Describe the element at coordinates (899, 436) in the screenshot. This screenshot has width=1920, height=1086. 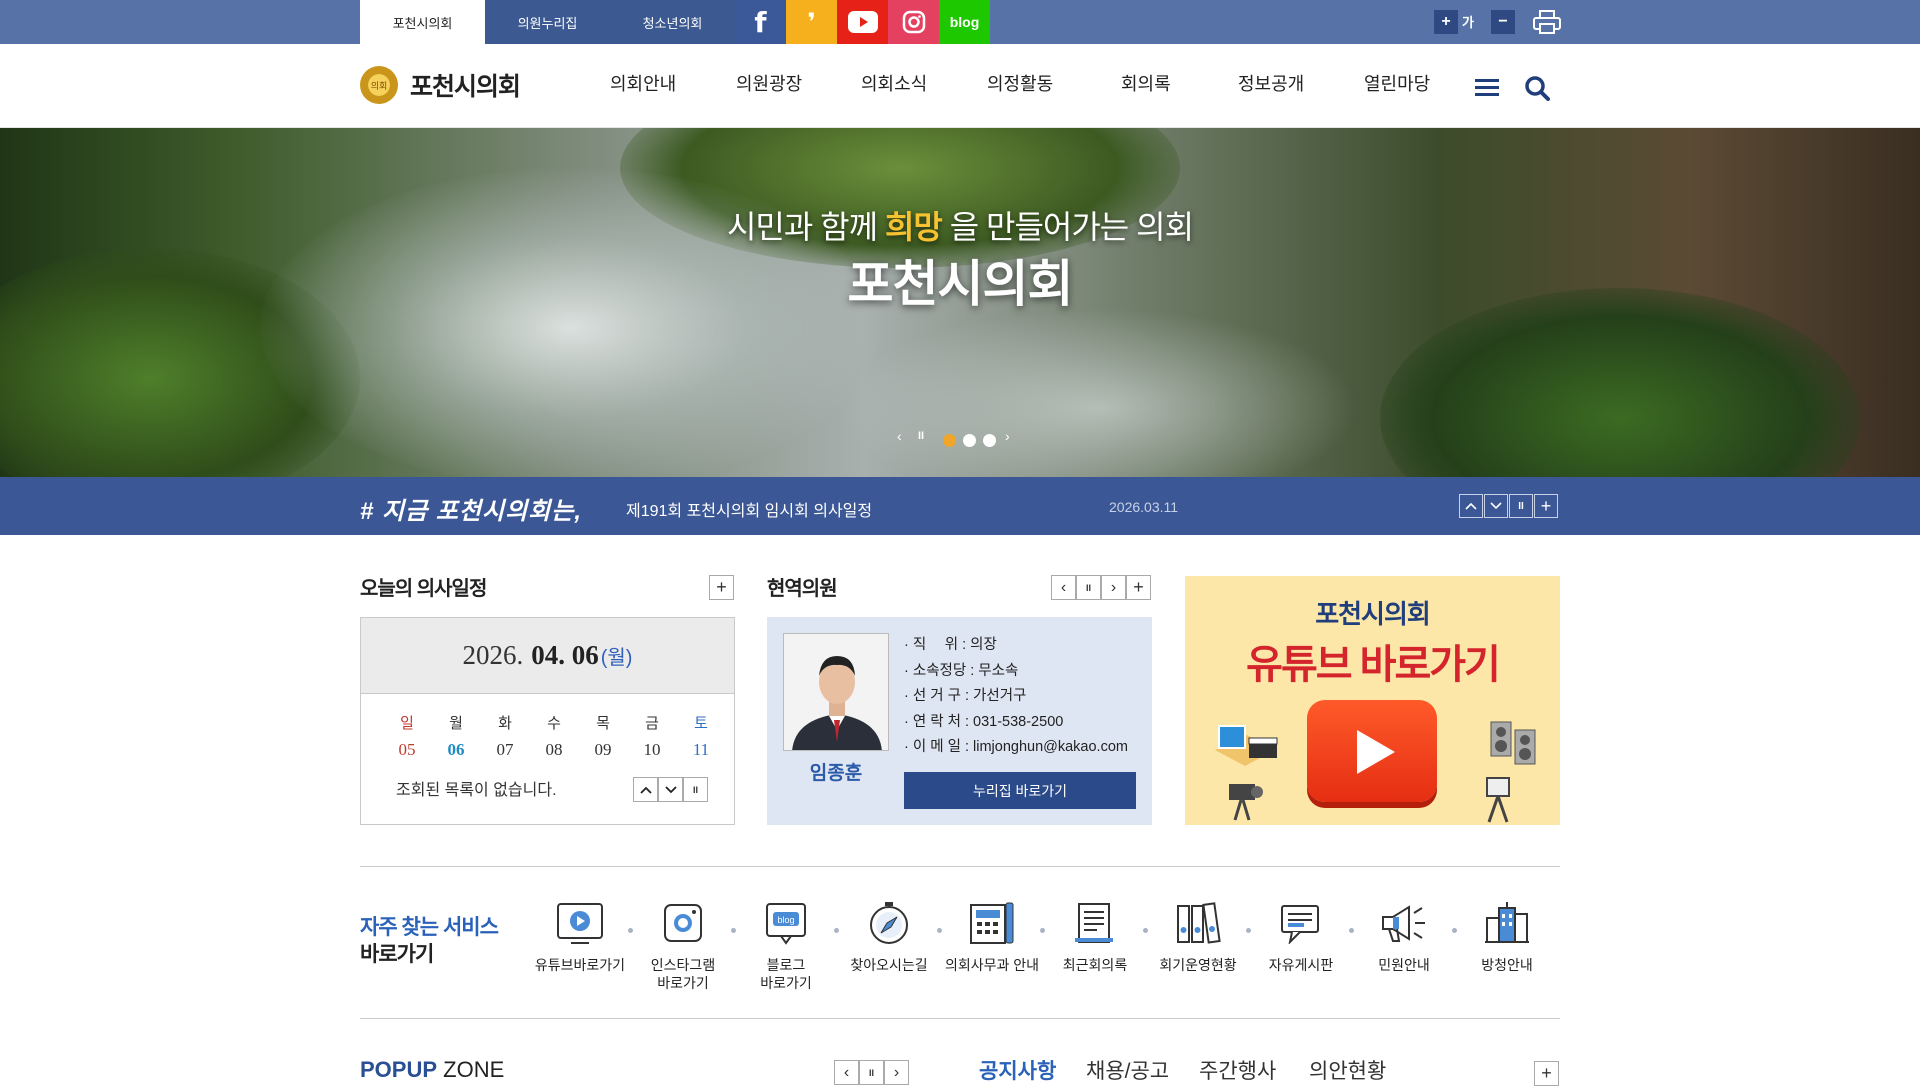
I see `hero-prev-button: ‹` at that location.